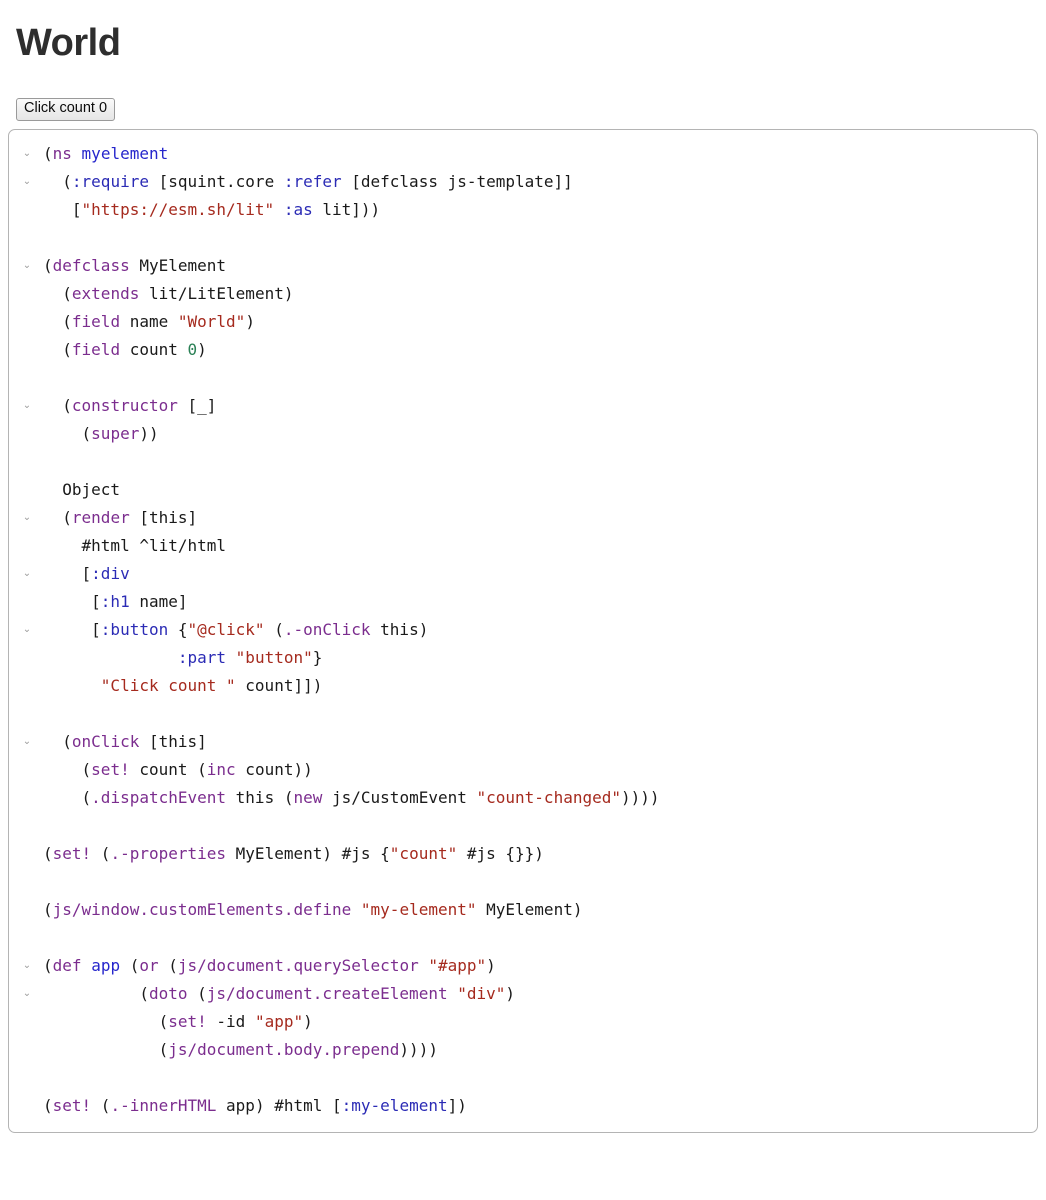 The image size is (1046, 1200). What do you see at coordinates (274, 769) in the screenshot?
I see `code-token-plain: count))` at bounding box center [274, 769].